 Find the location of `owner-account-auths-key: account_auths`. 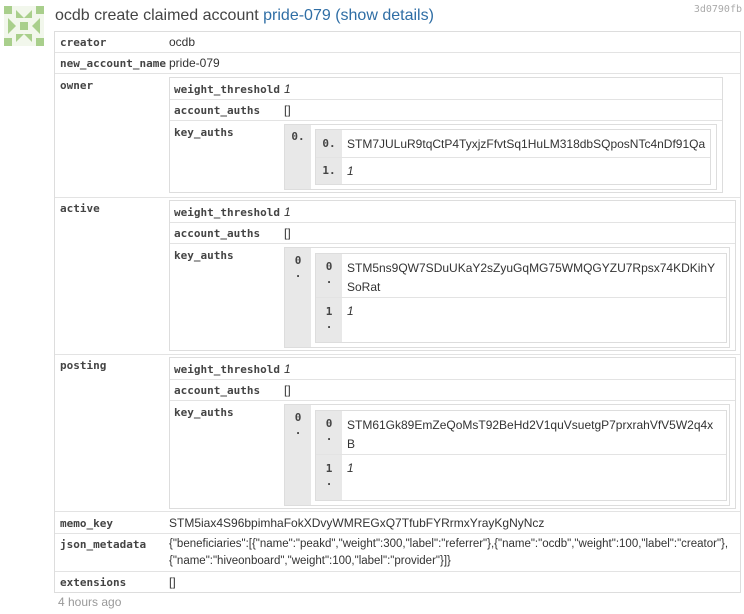

owner-account-auths-key: account_auths is located at coordinates (217, 110).